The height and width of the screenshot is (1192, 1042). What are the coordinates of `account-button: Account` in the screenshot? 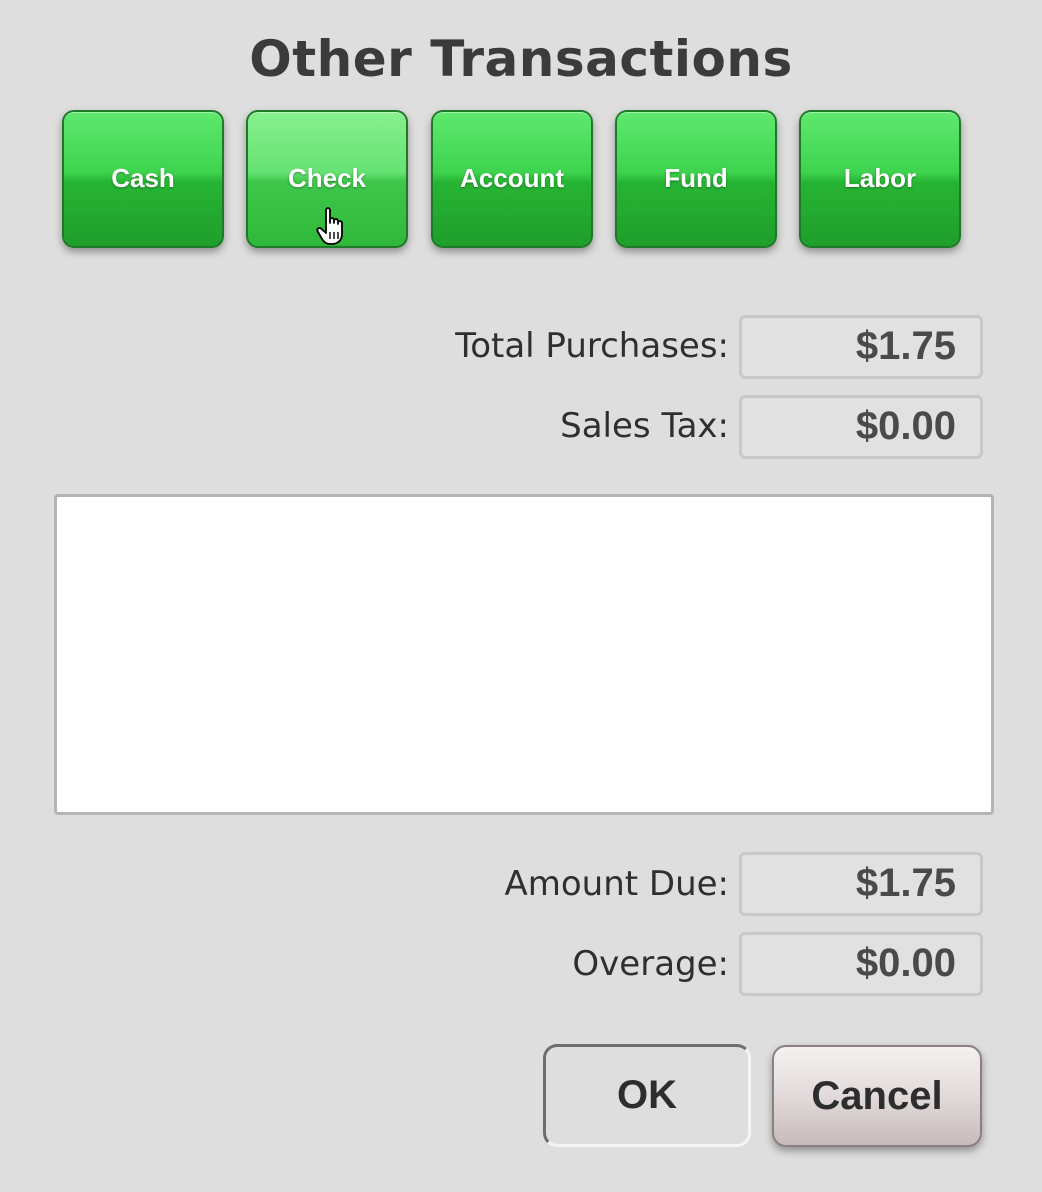 It's located at (512, 179).